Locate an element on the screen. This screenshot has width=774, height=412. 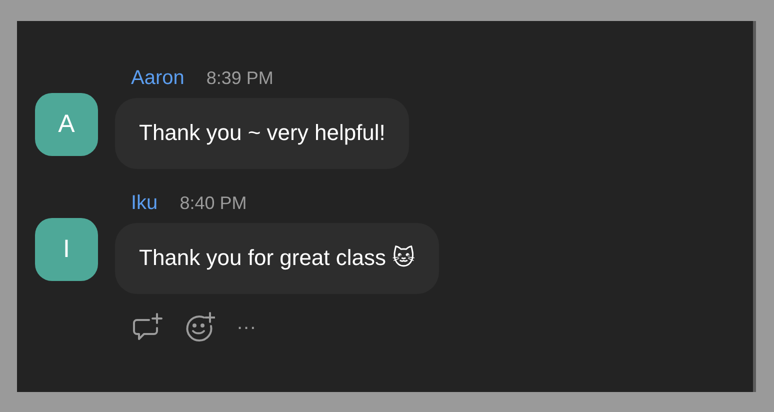
message-time: 8:40 PM is located at coordinates (213, 203).